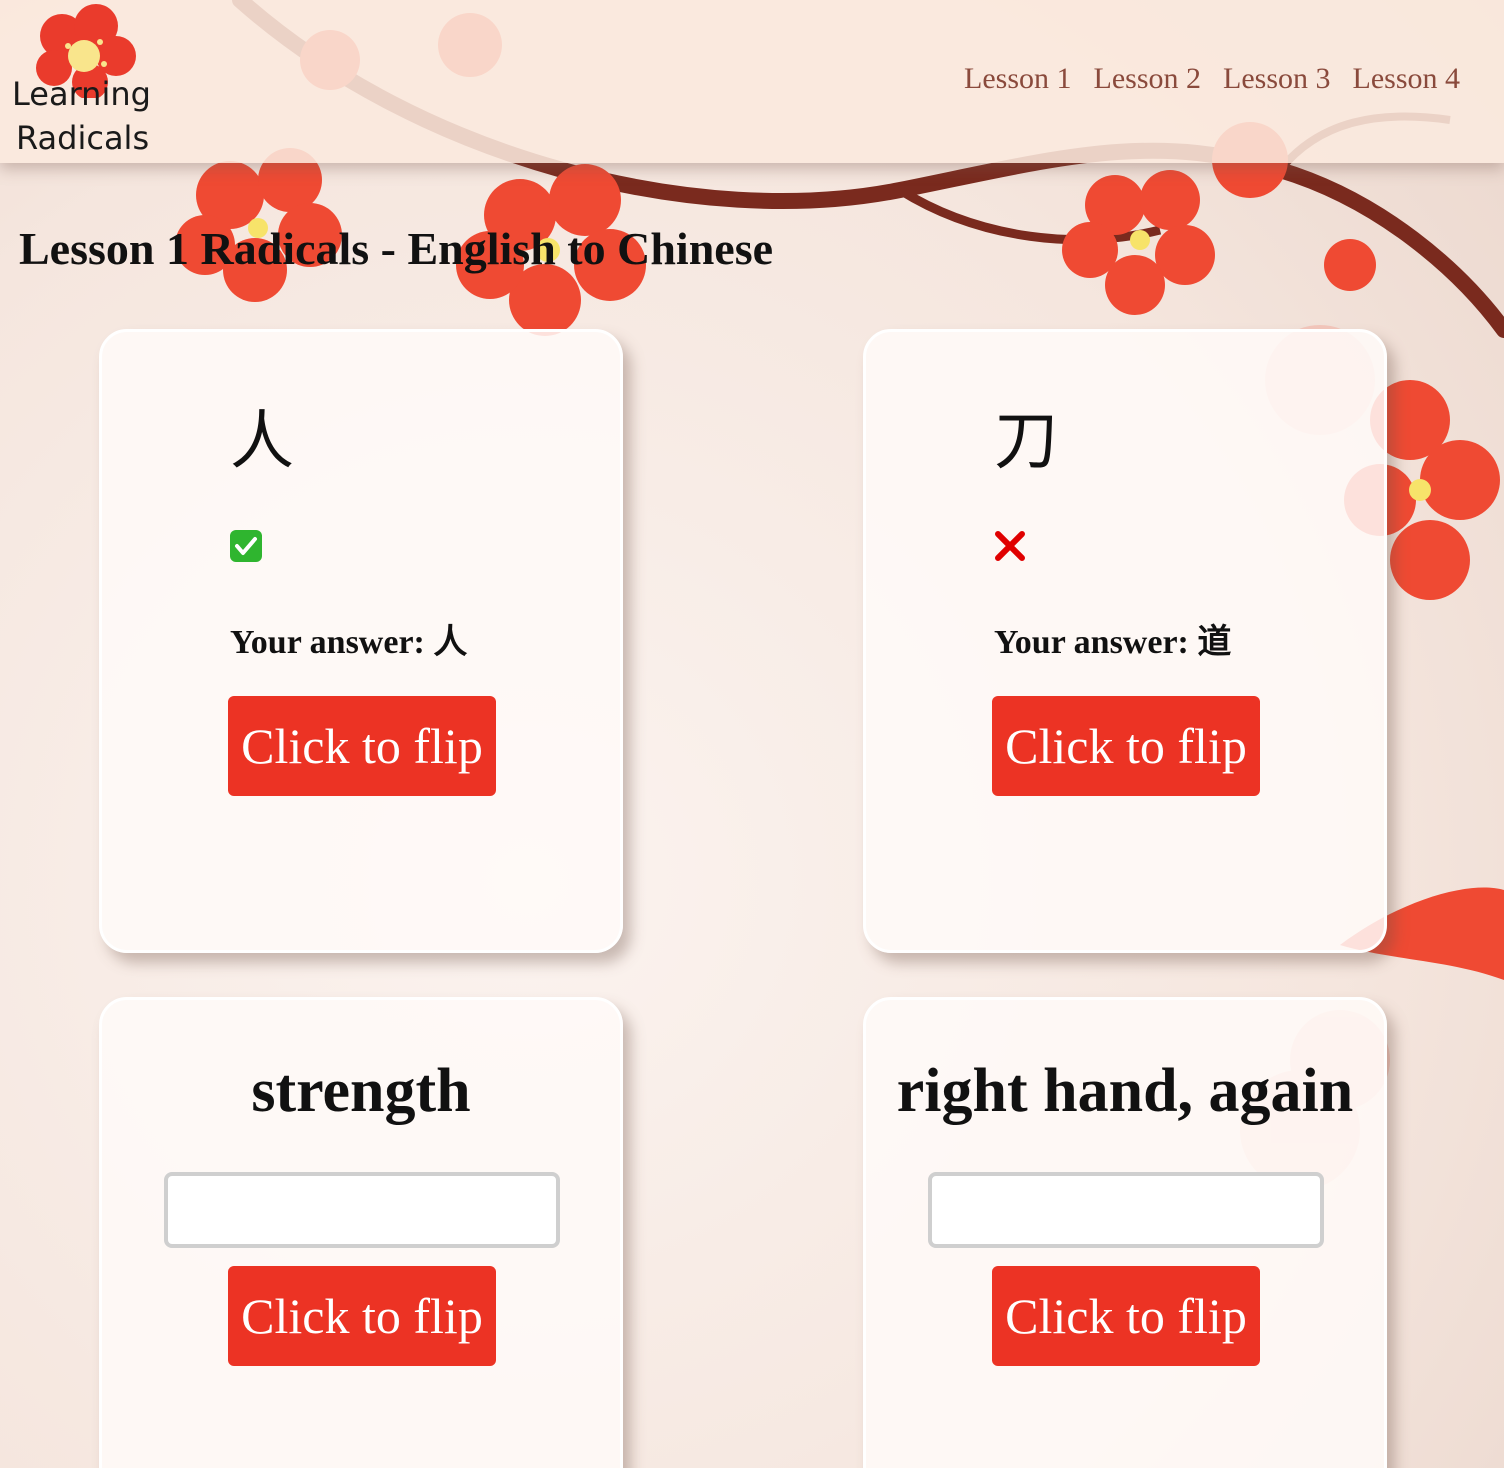 The width and height of the screenshot is (1504, 1468). Describe the element at coordinates (1125, 1091) in the screenshot. I see `english-prompt: right hand, again` at that location.